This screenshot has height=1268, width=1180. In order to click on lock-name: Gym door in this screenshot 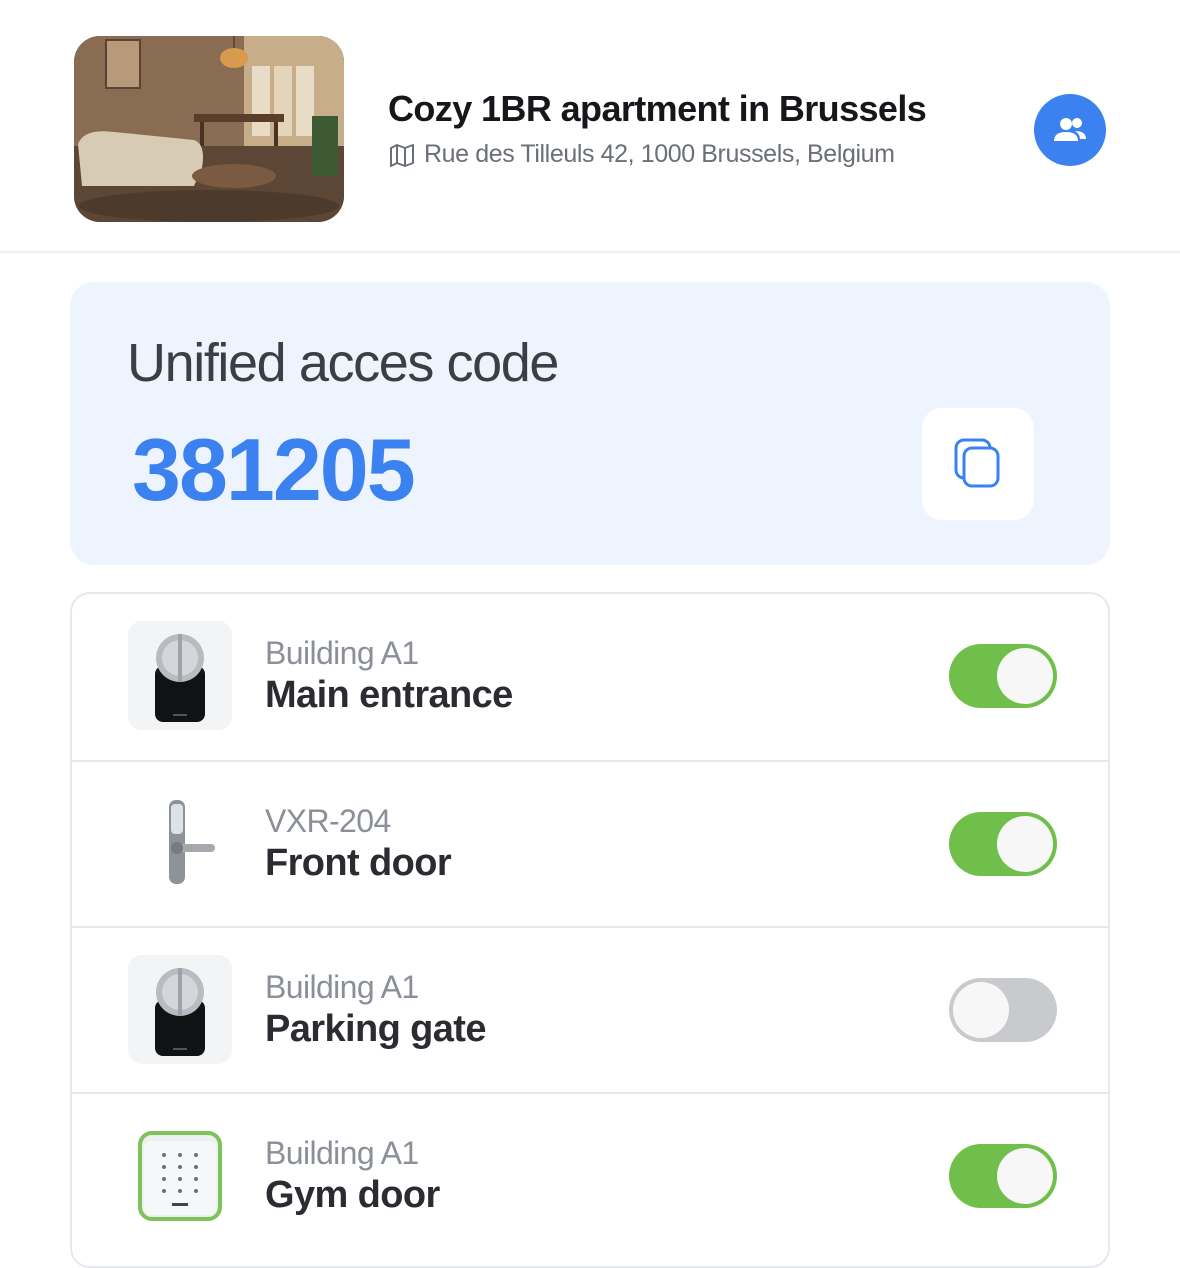, I will do `click(352, 1195)`.